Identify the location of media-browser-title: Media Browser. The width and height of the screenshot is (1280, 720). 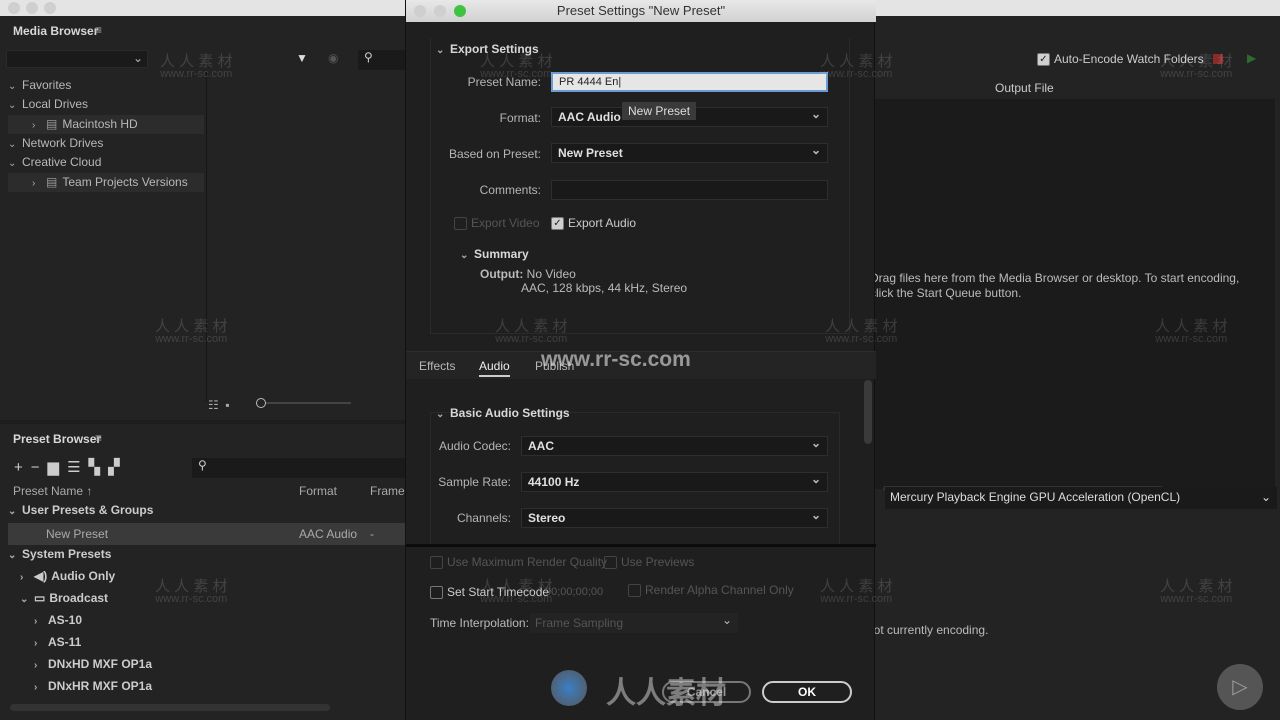
(56, 31).